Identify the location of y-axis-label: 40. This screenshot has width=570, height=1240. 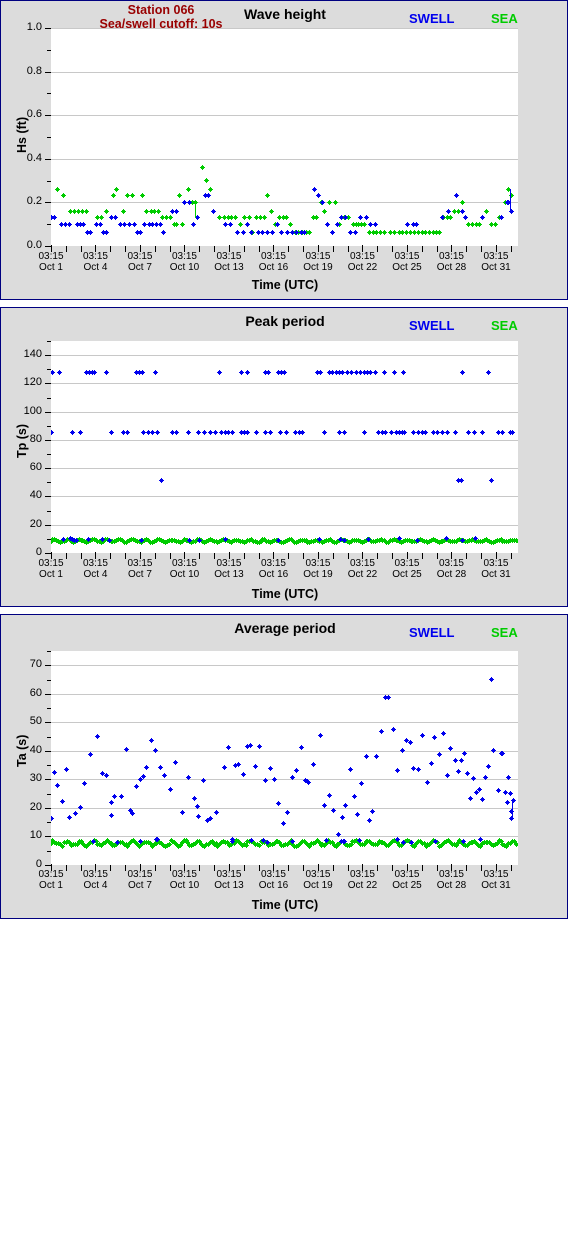
(35, 749).